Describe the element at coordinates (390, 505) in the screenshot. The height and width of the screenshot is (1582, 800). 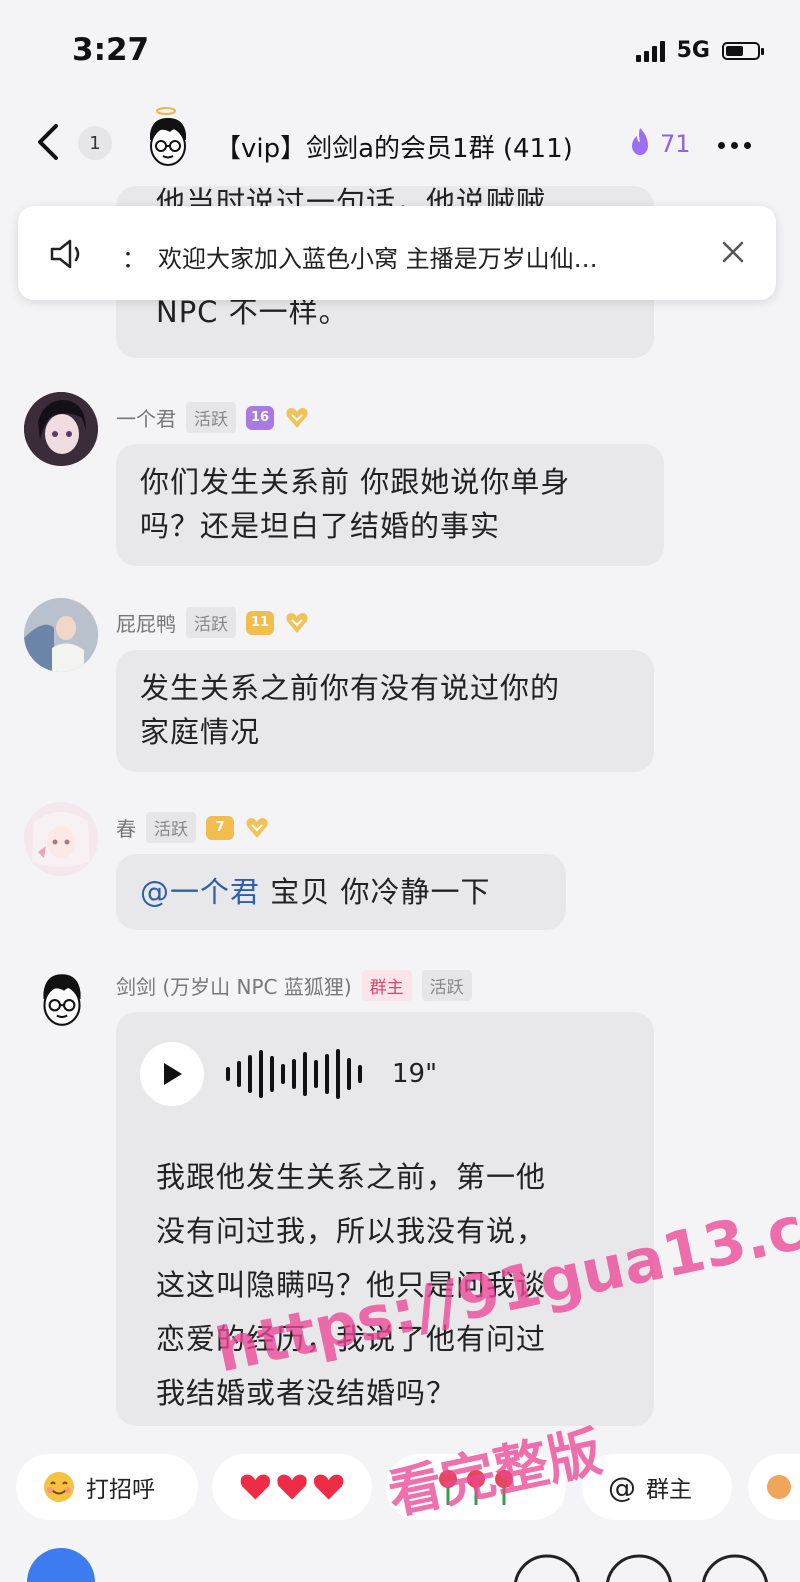
I see `message-bubble: 你们发生关系前 你跟她说你单身 吗？还是坦白了结婚的事实` at that location.